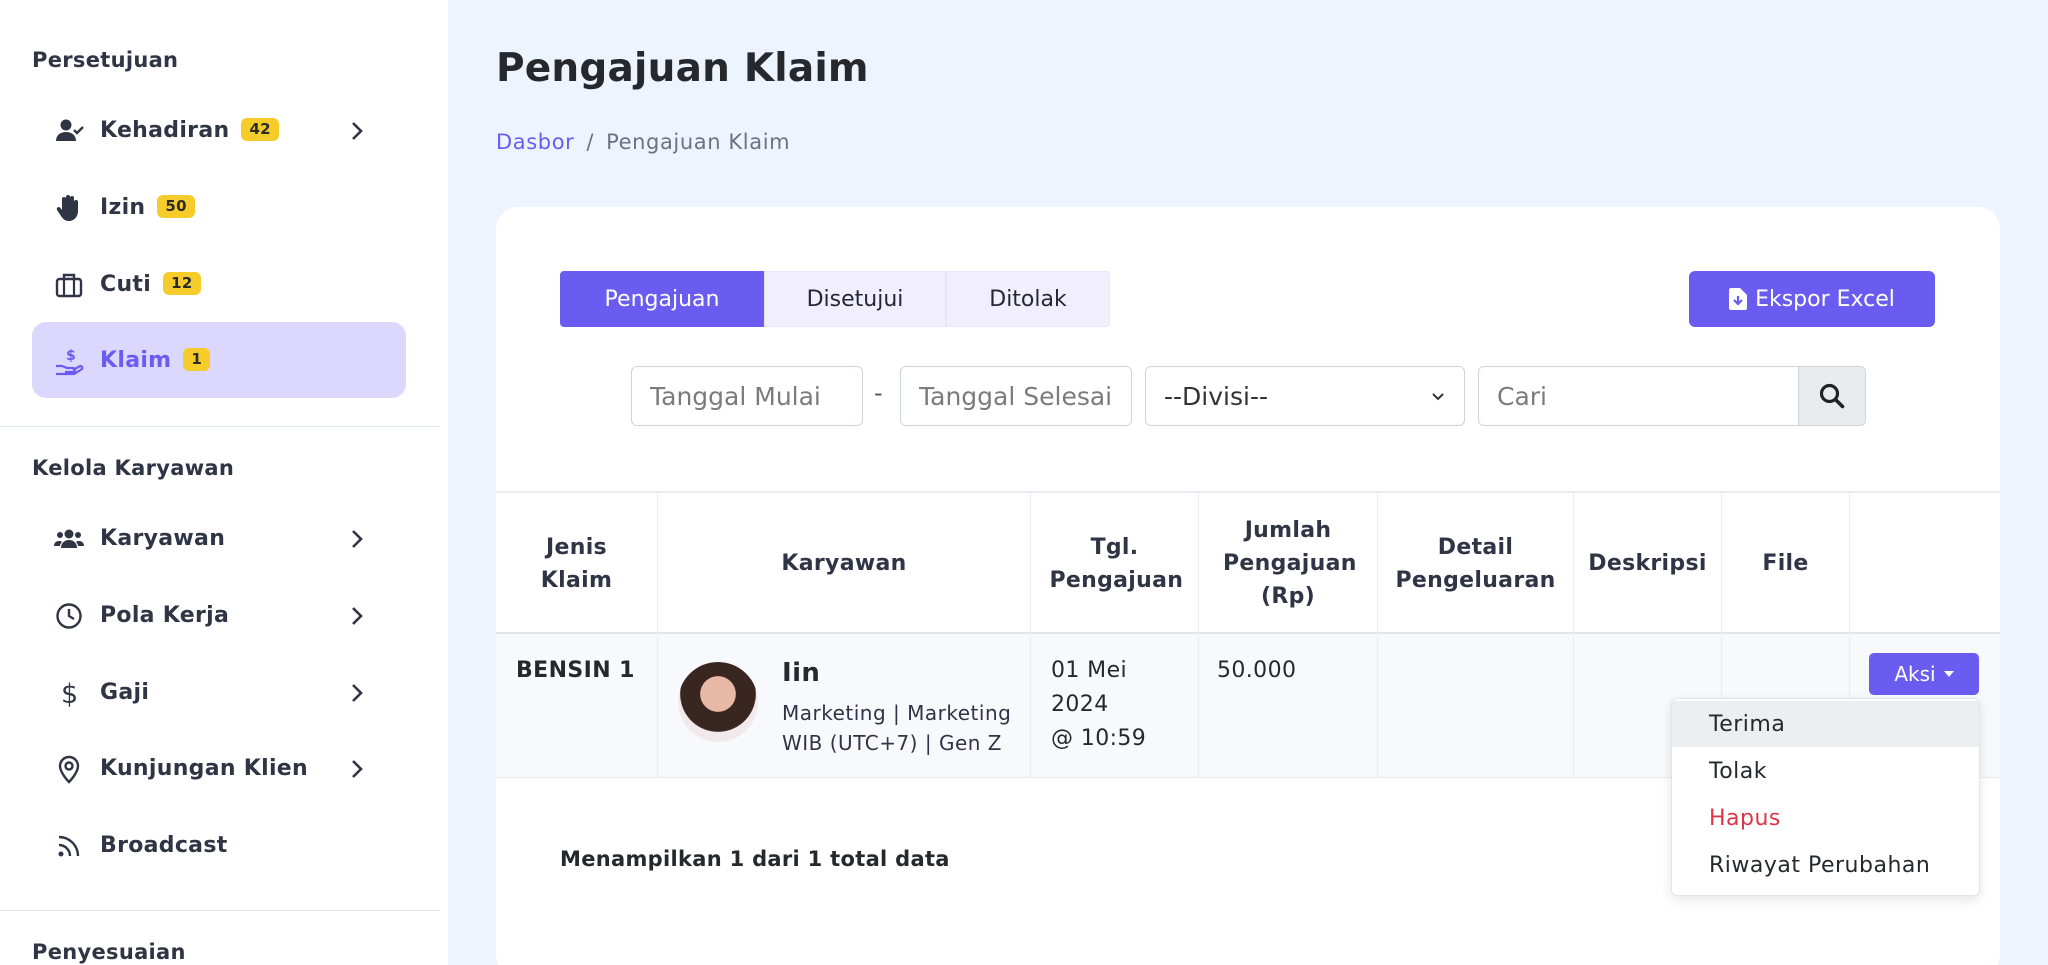 This screenshot has width=2048, height=965. Describe the element at coordinates (260, 129) in the screenshot. I see `count-badge: 42` at that location.